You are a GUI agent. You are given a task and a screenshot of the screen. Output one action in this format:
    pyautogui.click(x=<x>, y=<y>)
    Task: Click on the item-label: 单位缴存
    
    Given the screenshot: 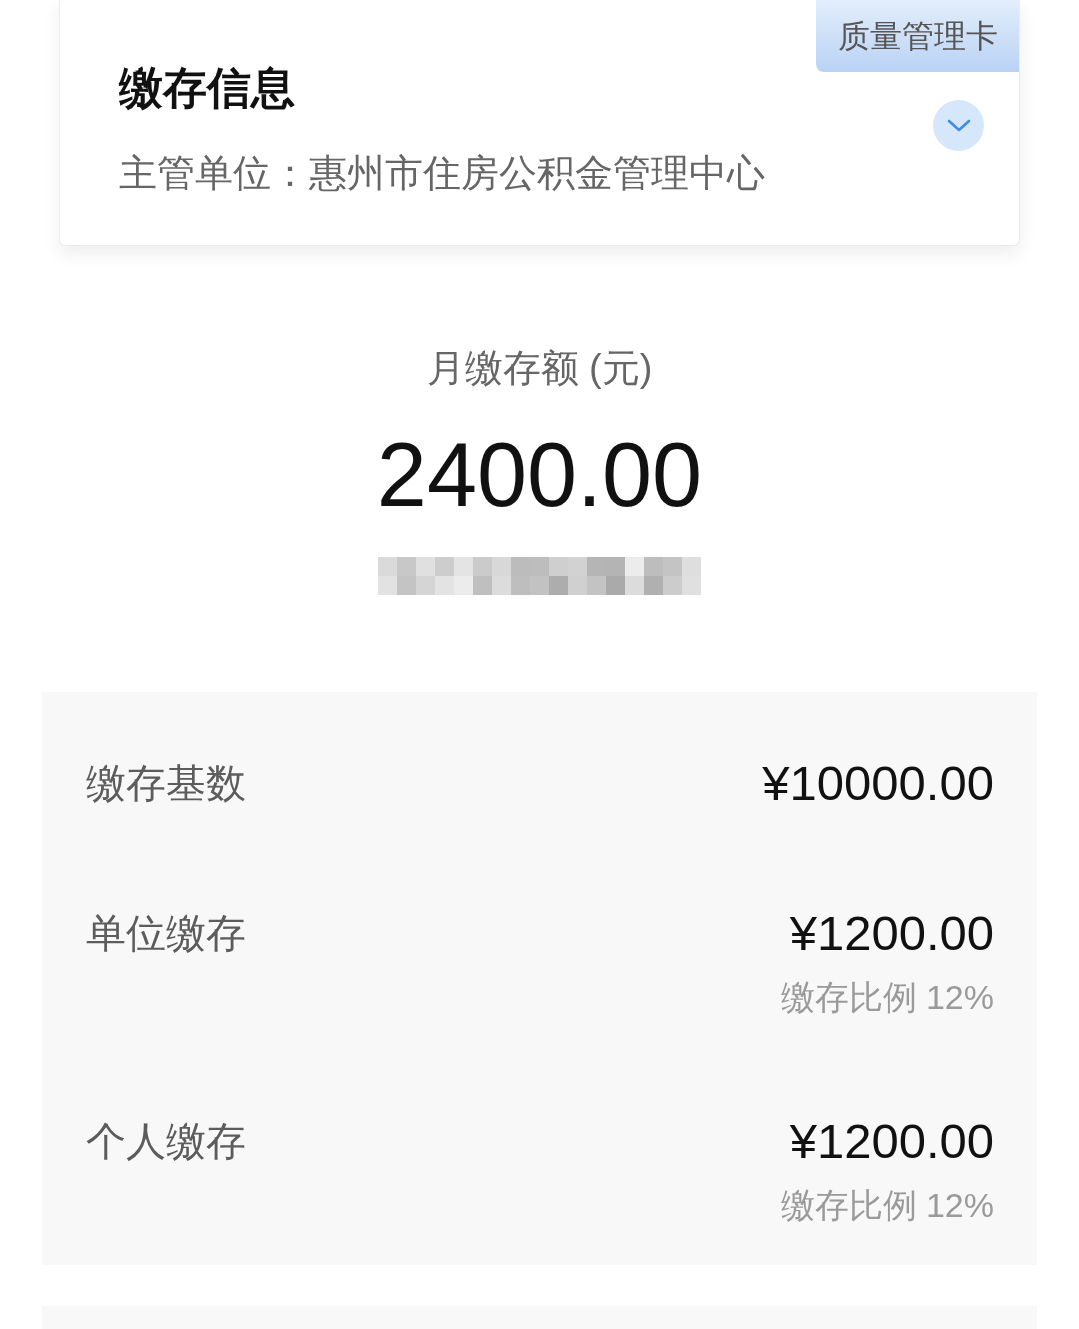 What is the action you would take?
    pyautogui.click(x=166, y=933)
    